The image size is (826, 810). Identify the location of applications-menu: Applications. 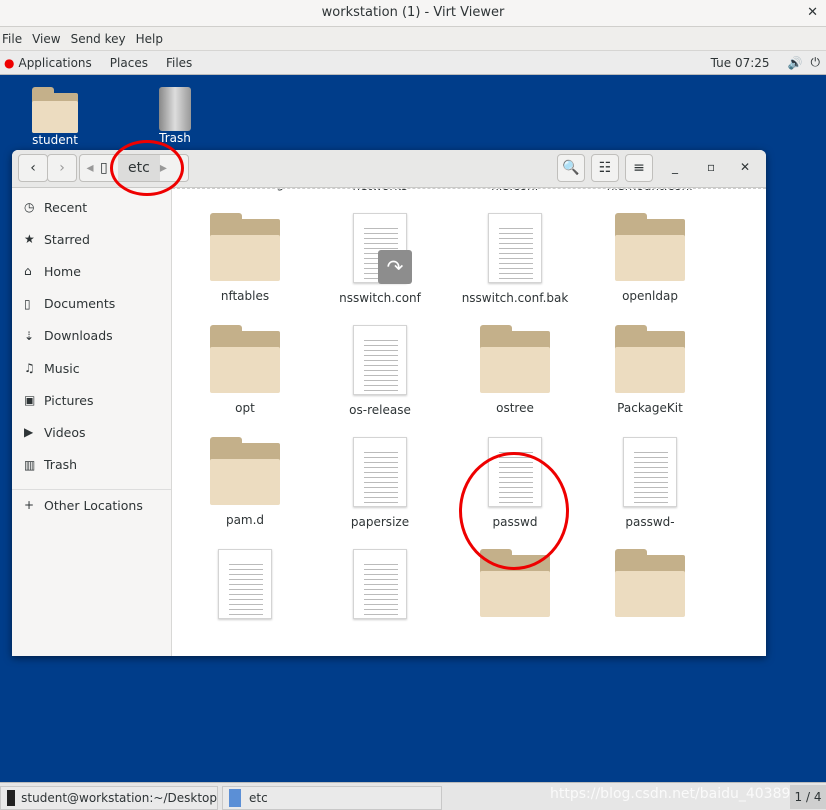
(54, 63).